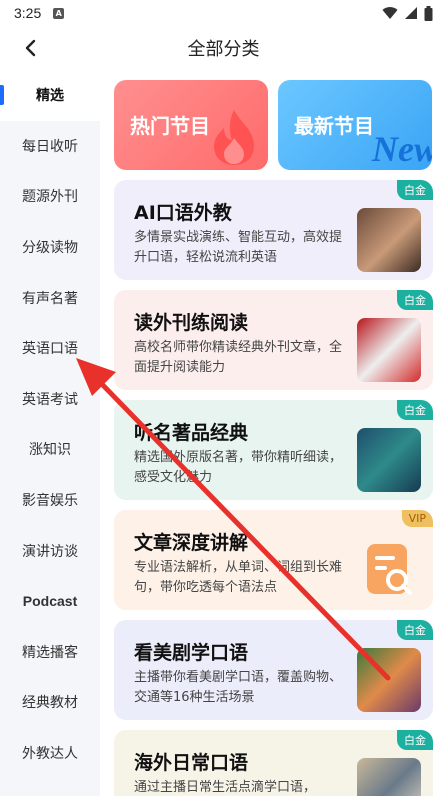 Image resolution: width=447 pixels, height=796 pixels. Describe the element at coordinates (402, 149) in the screenshot. I see `new-word-graphic: New` at that location.